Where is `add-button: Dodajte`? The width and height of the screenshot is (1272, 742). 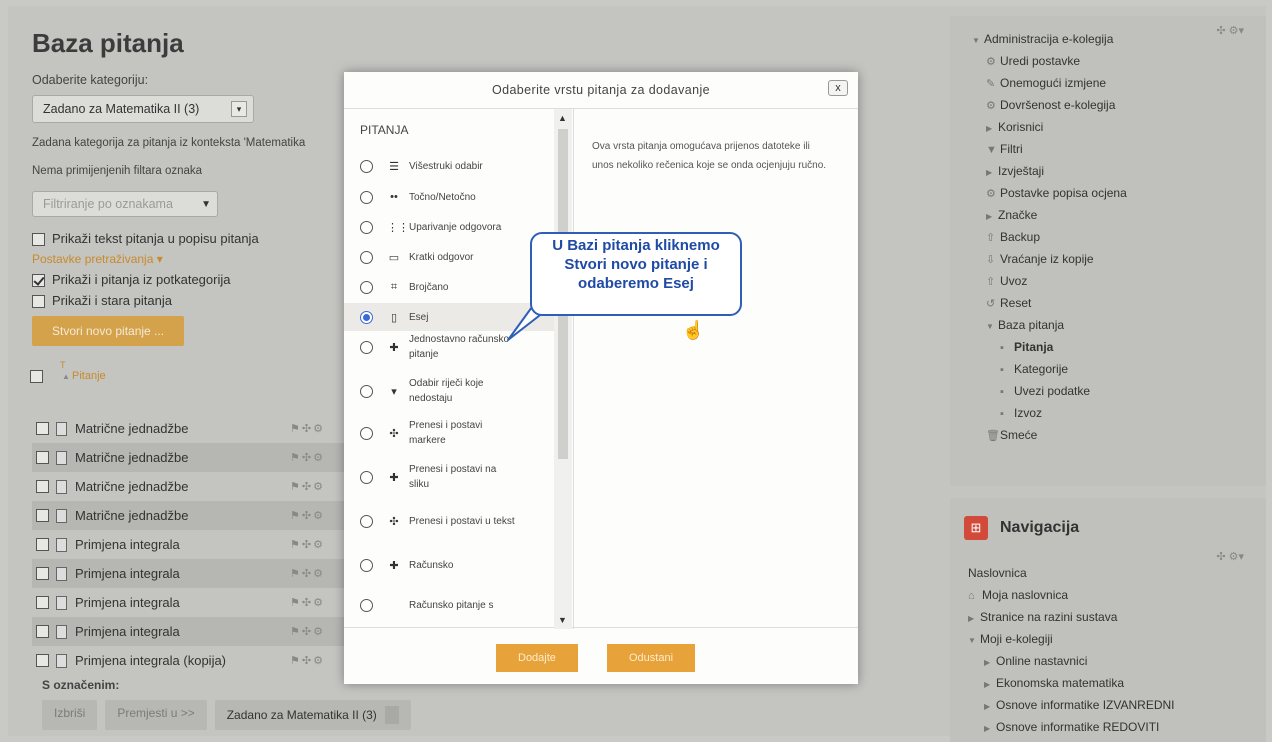 add-button: Dodajte is located at coordinates (537, 658).